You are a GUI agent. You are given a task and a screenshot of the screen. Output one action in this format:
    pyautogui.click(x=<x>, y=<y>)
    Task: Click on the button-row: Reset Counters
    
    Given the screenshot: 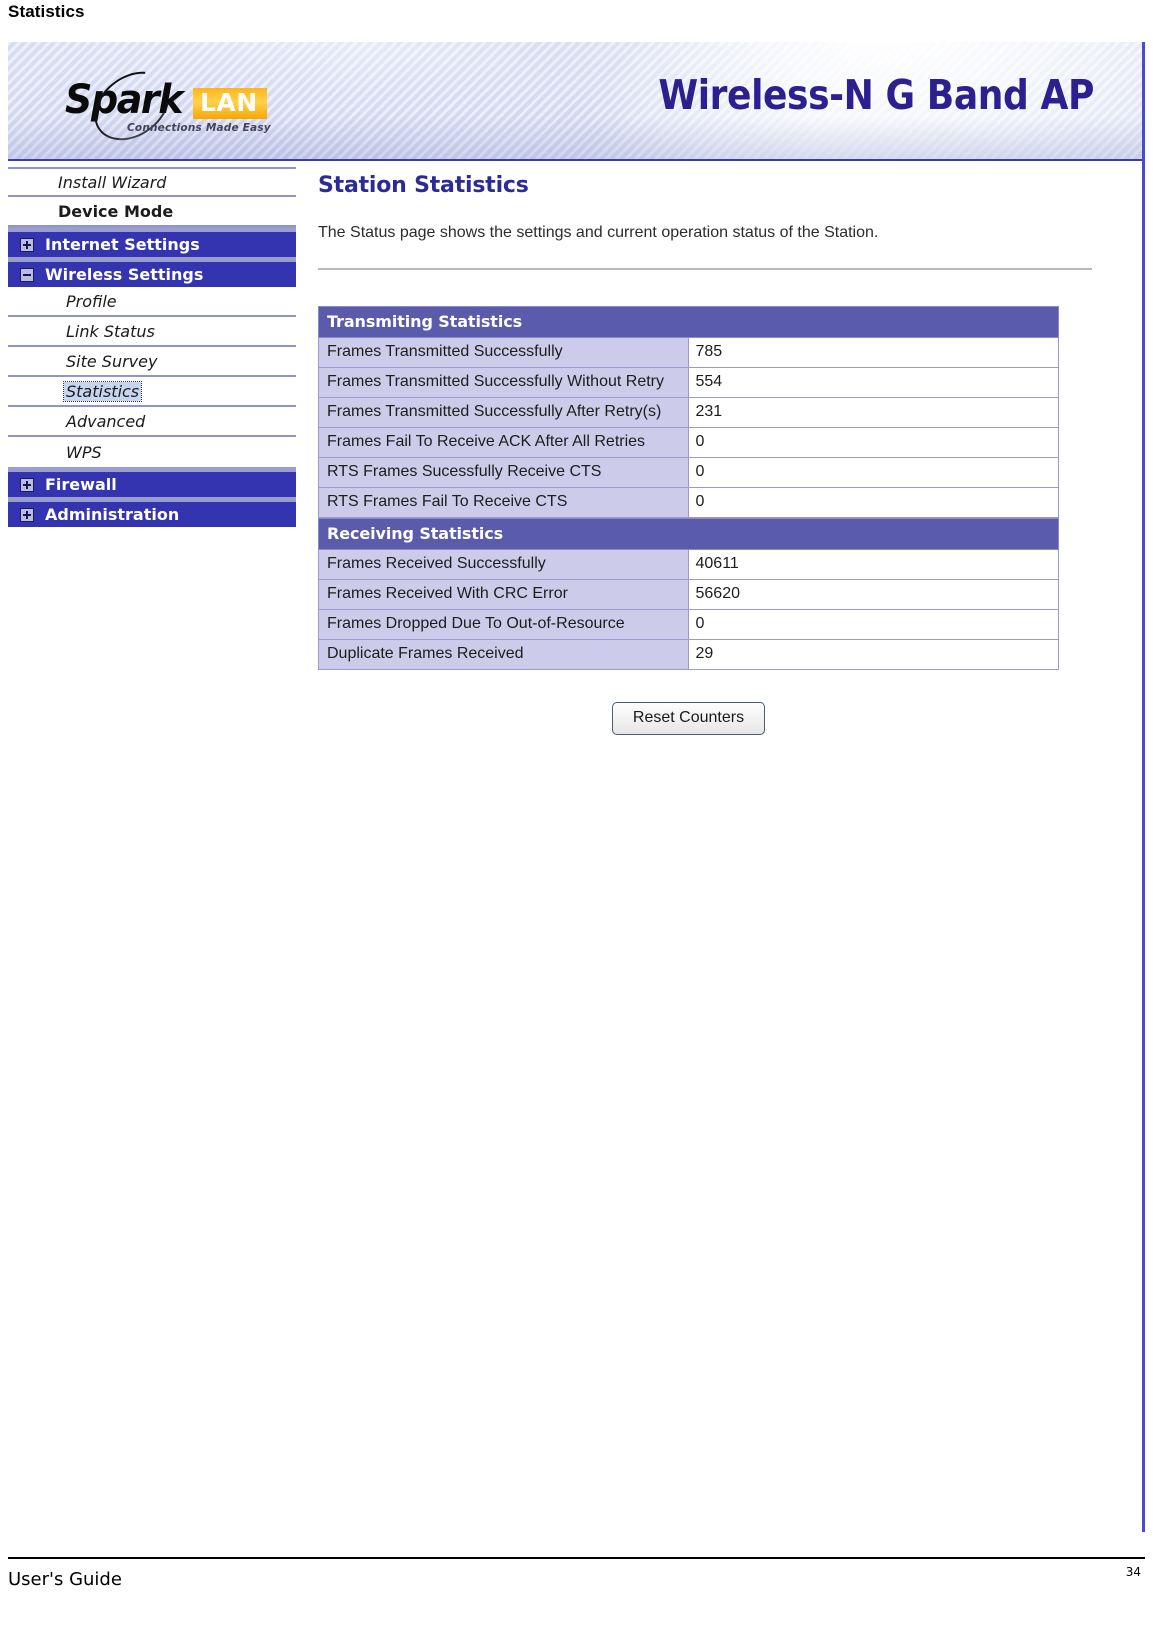 What is the action you would take?
    pyautogui.click(x=688, y=718)
    